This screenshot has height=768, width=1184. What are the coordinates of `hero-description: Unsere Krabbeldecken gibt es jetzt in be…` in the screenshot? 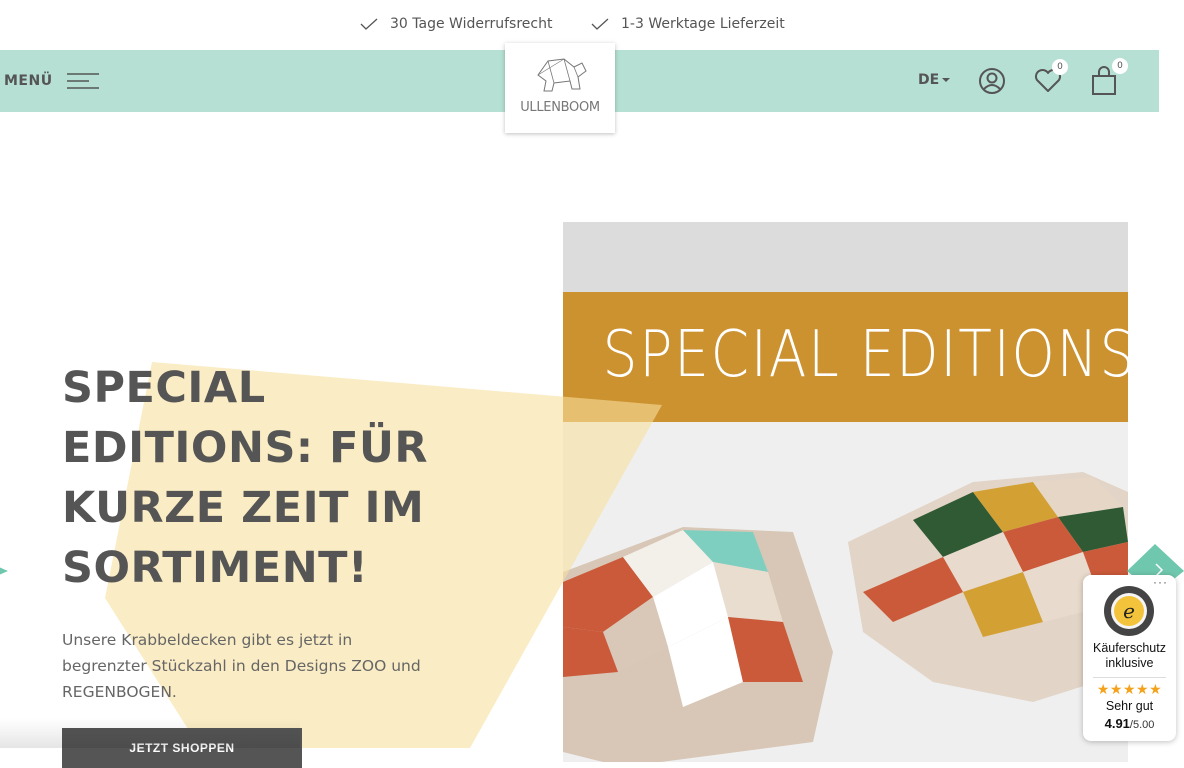 It's located at (241, 666).